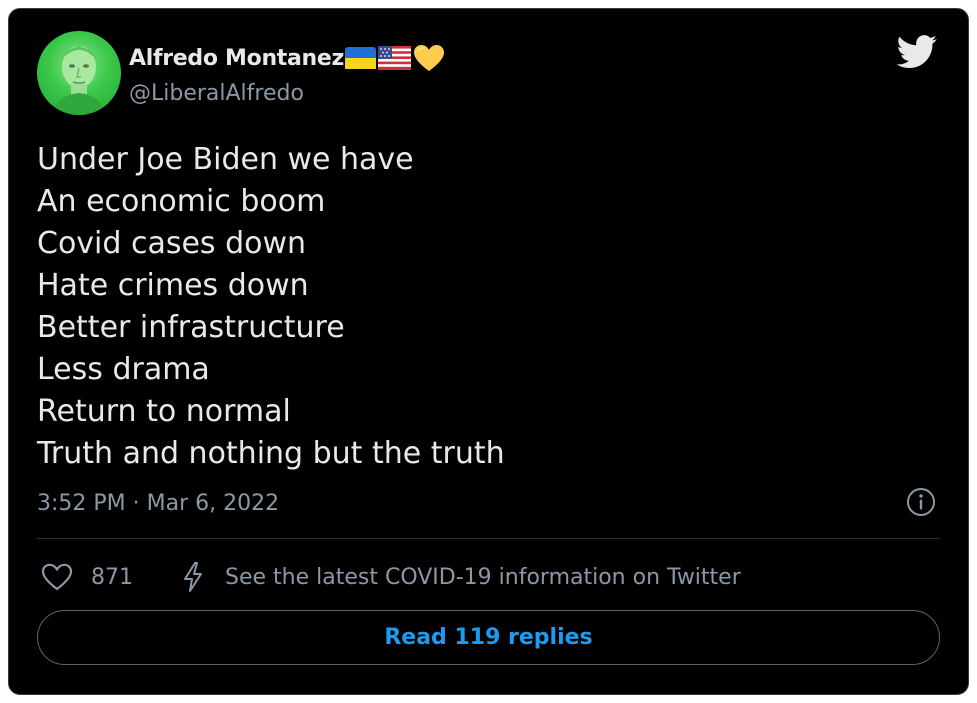 The image size is (977, 703). I want to click on avatar-photo-icon, so click(79, 80).